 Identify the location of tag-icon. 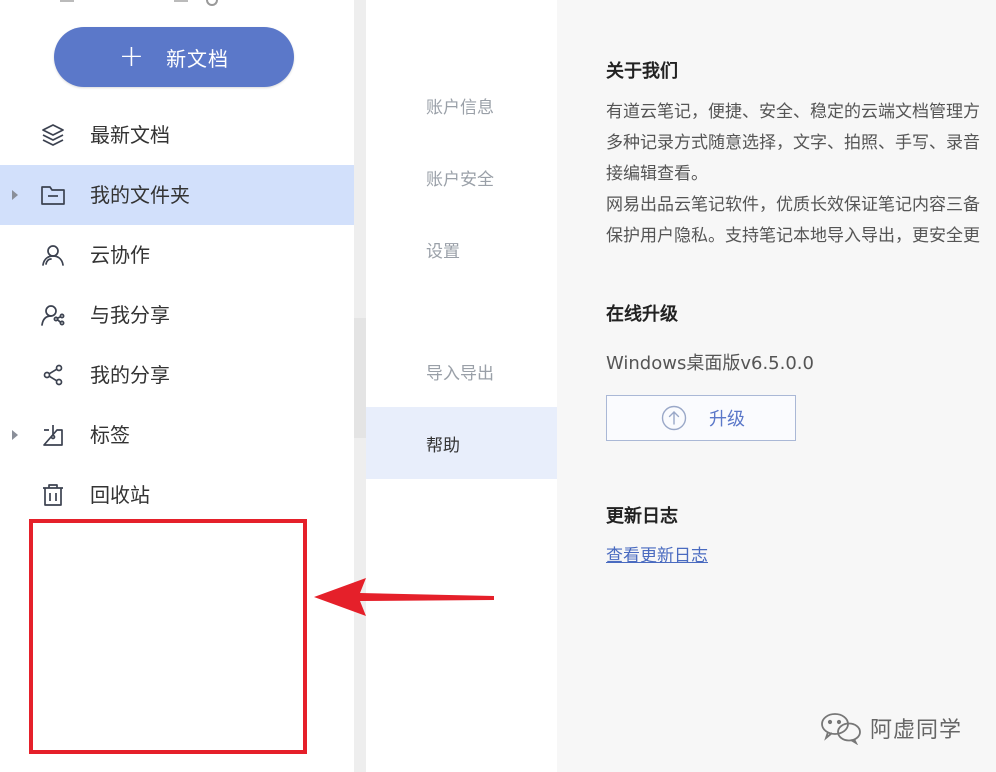
(53, 435).